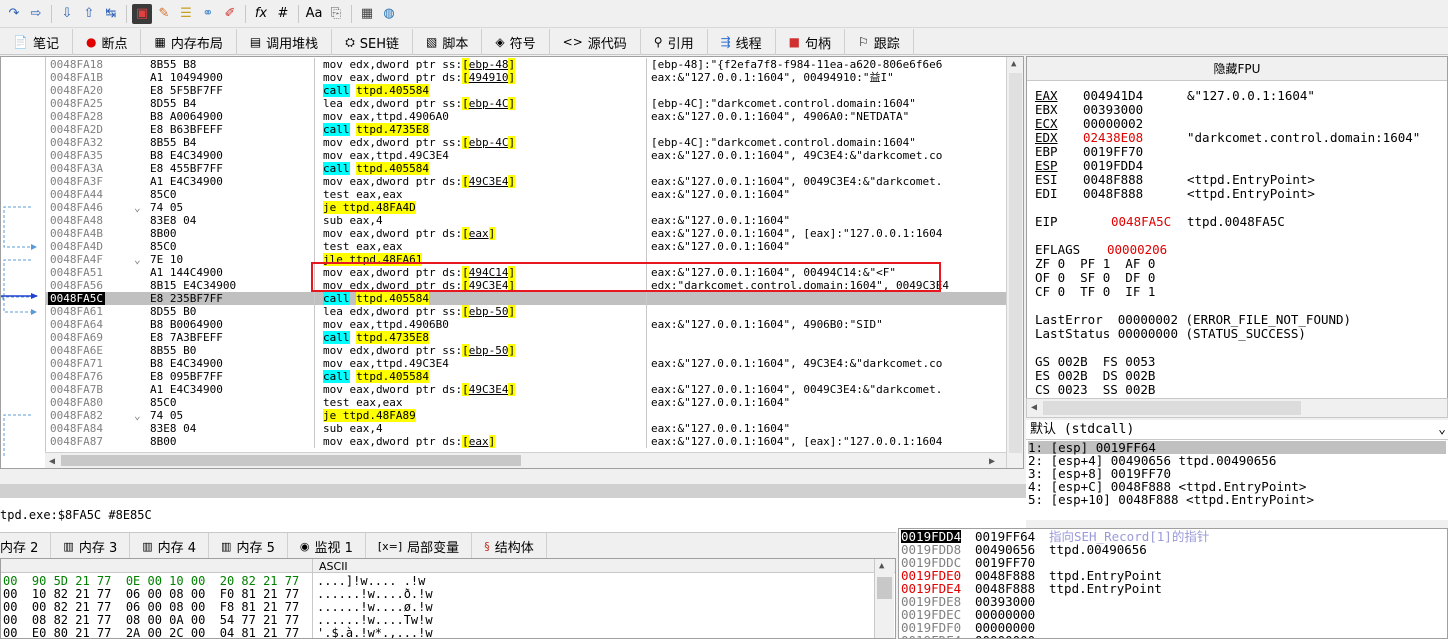 The width and height of the screenshot is (1448, 639). I want to click on stack-address: 0019FDF4, so click(931, 636).